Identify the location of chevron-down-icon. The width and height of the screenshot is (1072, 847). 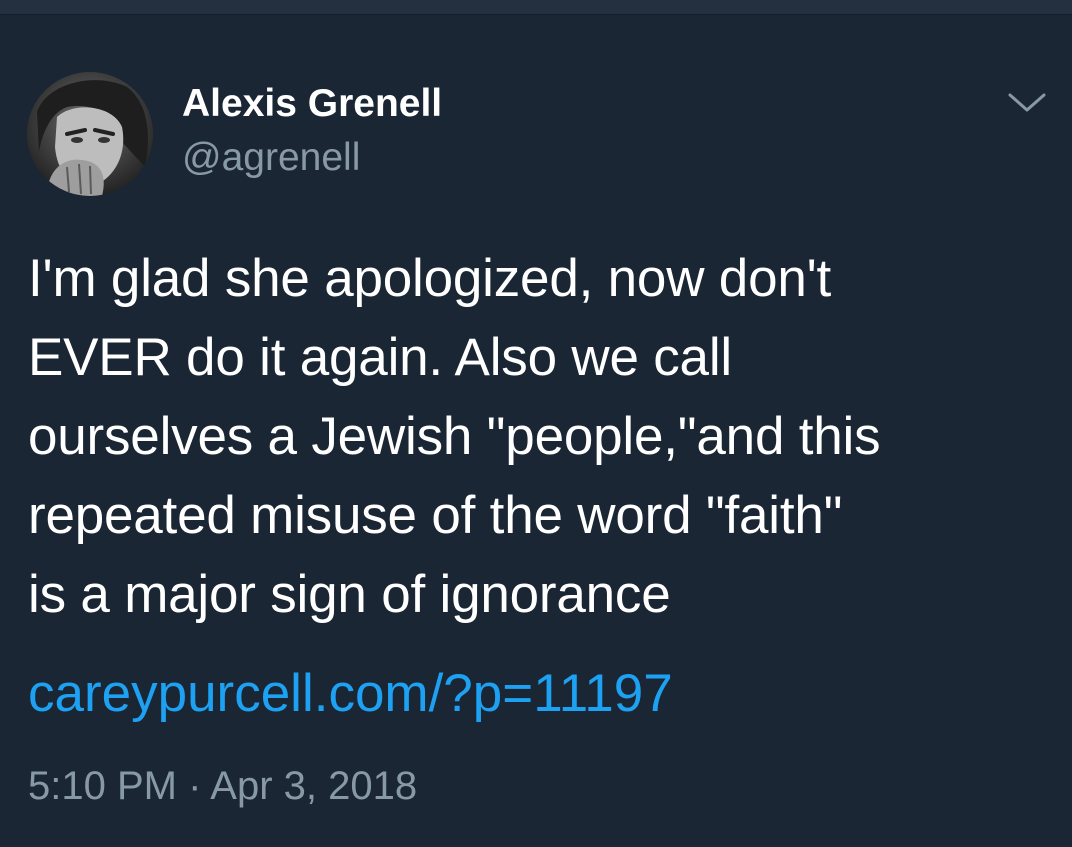
(1027, 102).